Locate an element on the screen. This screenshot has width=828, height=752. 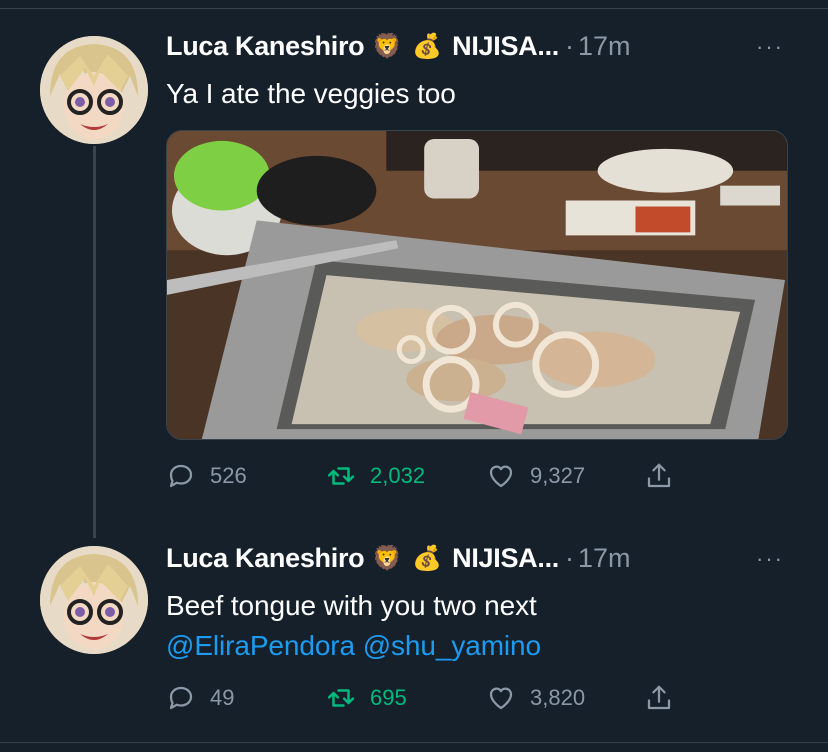
like-button: 9,327 is located at coordinates (535, 476).